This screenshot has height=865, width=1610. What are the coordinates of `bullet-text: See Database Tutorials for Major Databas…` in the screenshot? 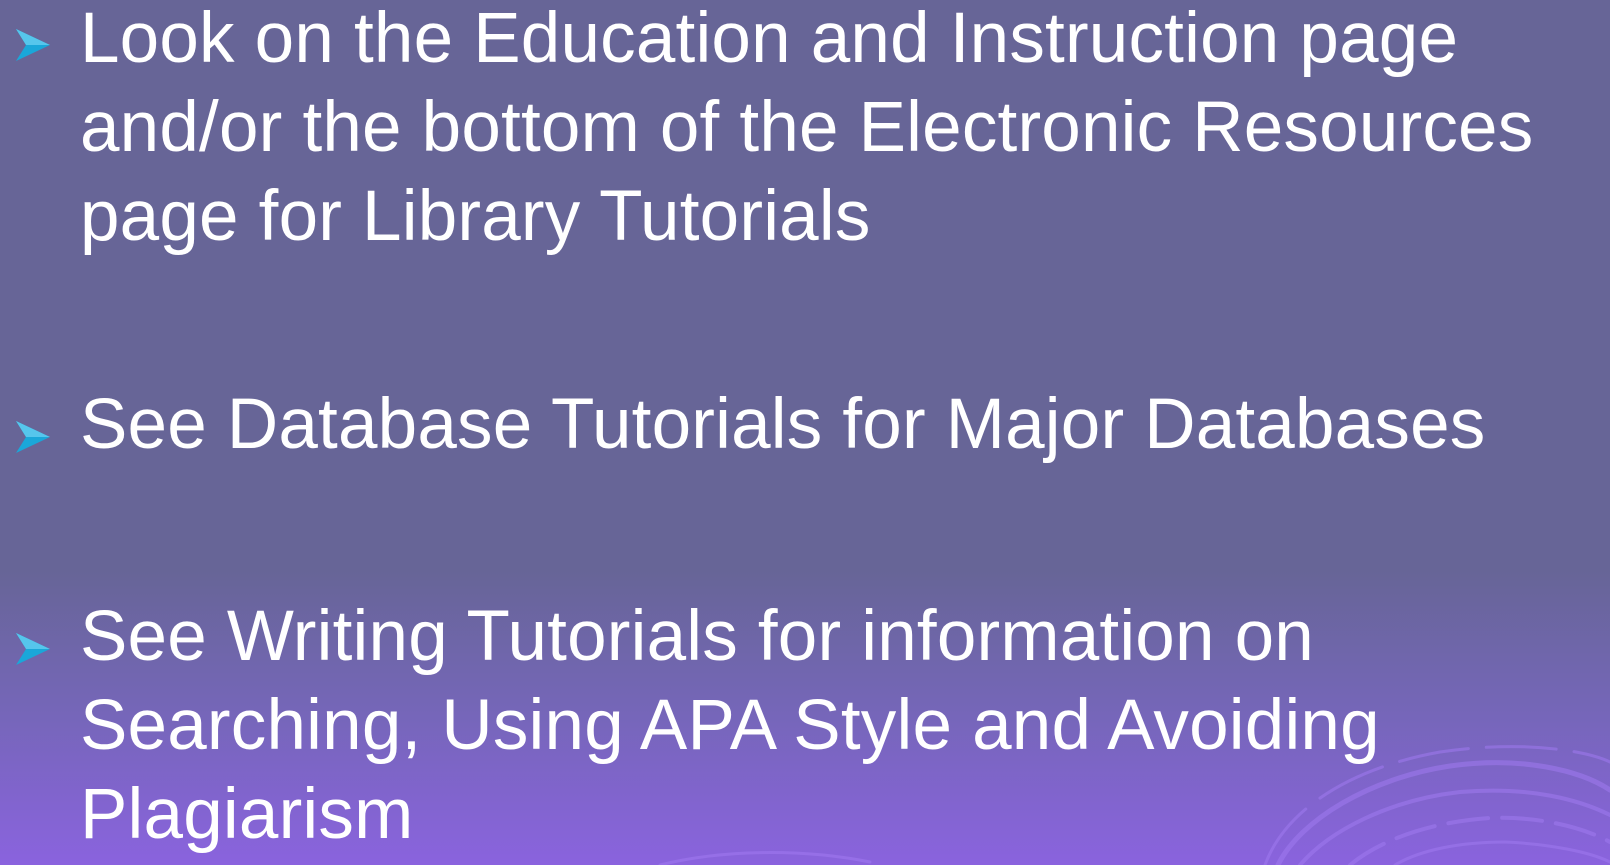 It's located at (783, 424).